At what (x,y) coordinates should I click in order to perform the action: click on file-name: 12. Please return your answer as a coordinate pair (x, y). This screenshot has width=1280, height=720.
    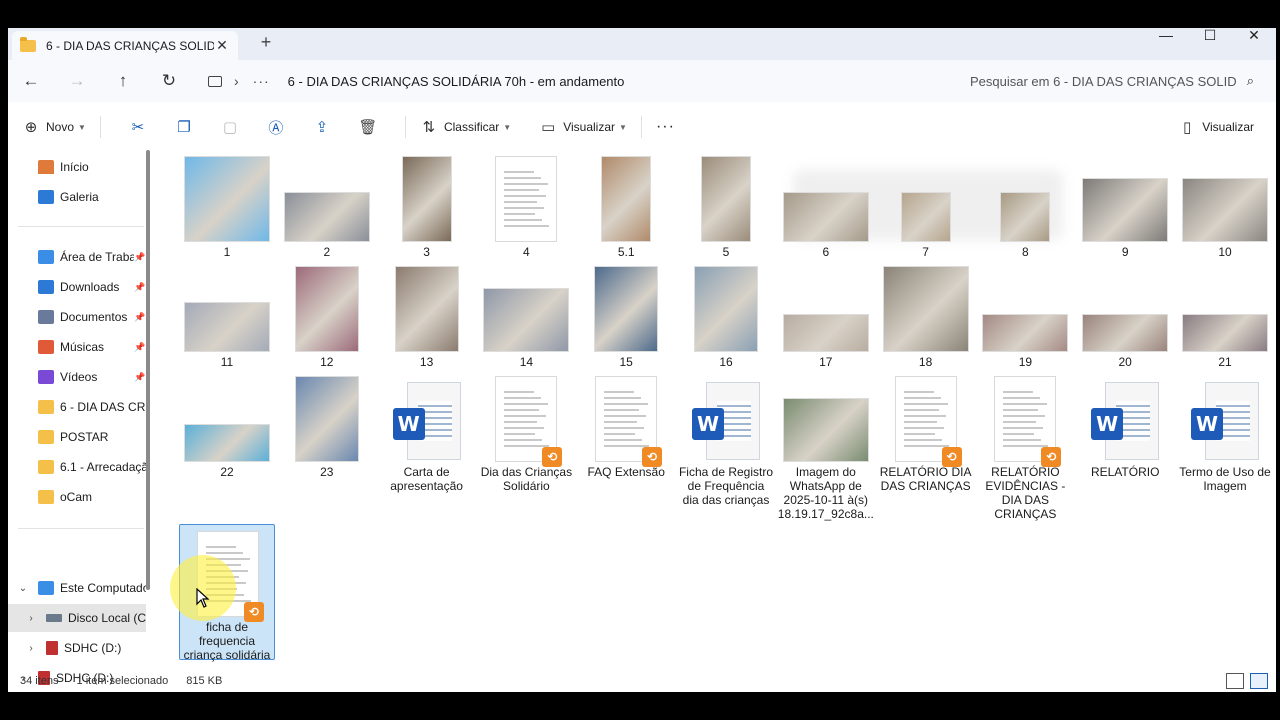
    Looking at the image, I should click on (327, 362).